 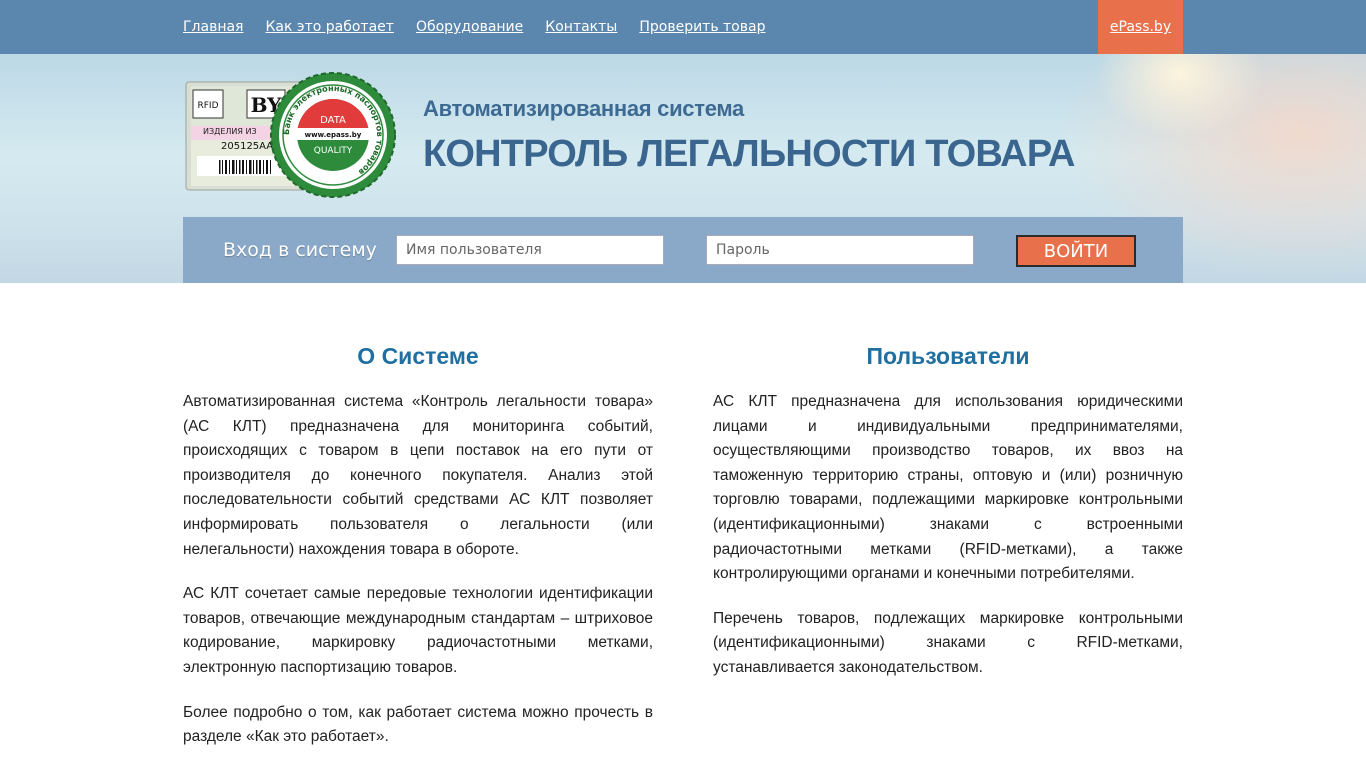 I want to click on username-input, so click(x=530, y=250).